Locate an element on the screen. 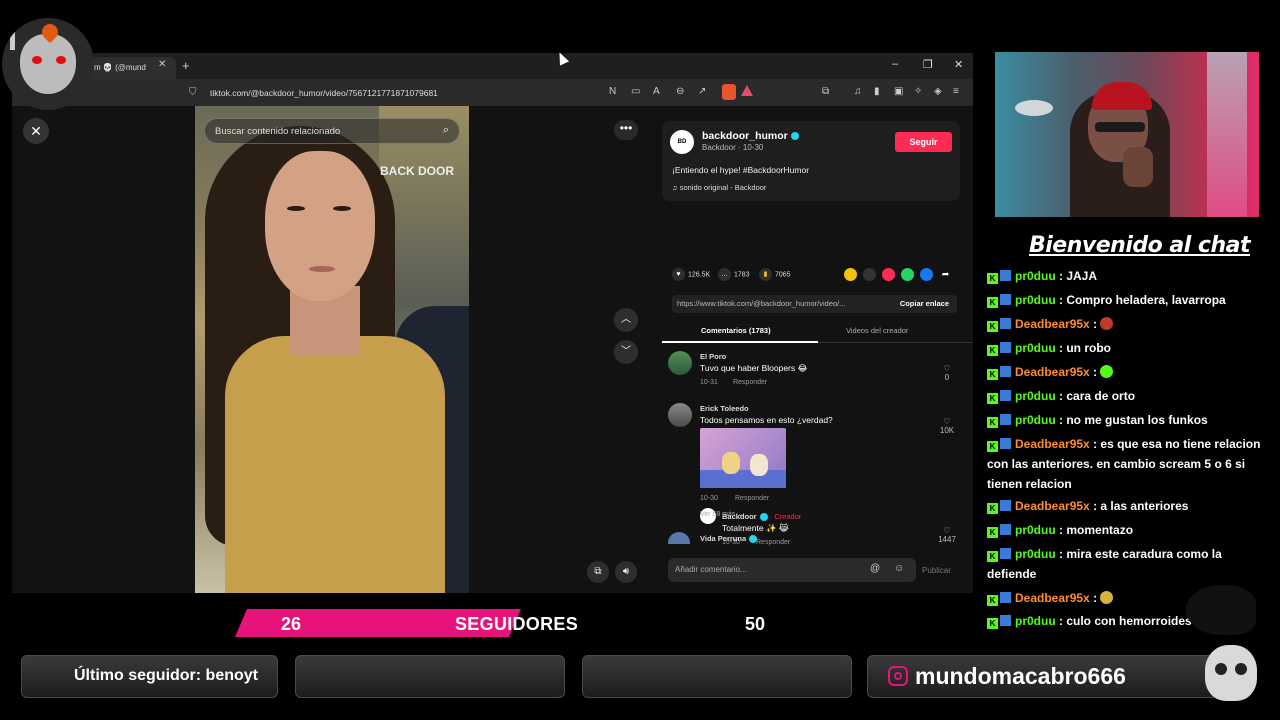  tab-comments: Comentarios (1783) is located at coordinates (736, 330).